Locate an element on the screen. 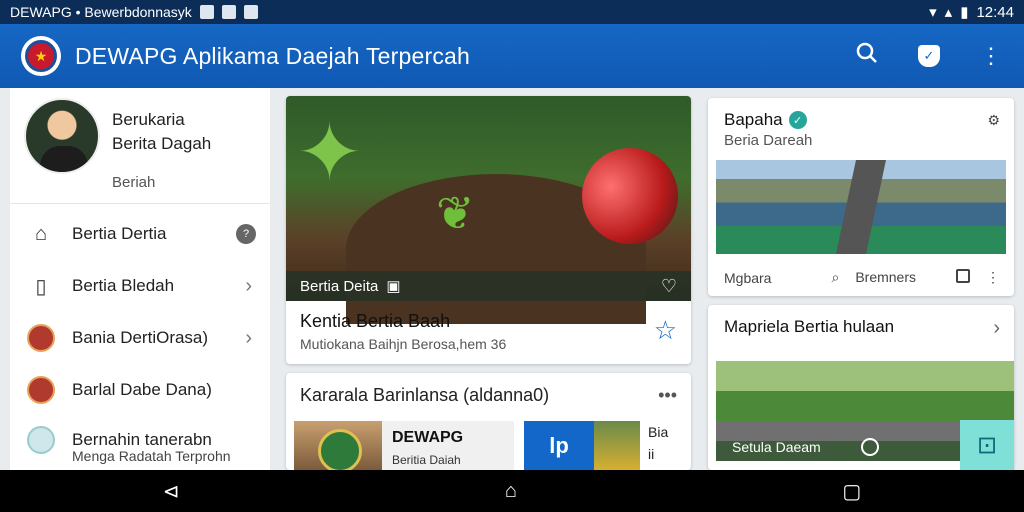 This screenshot has width=1024, height=512. sidebar-item-label: Bernahin tanerabn is located at coordinates (142, 439).